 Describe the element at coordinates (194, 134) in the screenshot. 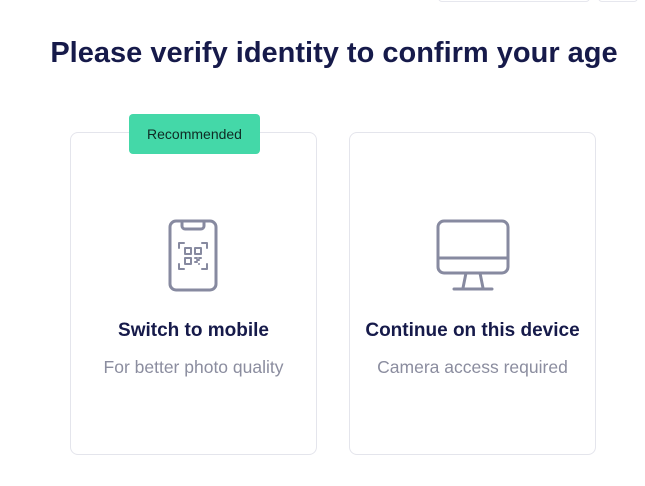

I see `recommended-badge: Recommended` at that location.